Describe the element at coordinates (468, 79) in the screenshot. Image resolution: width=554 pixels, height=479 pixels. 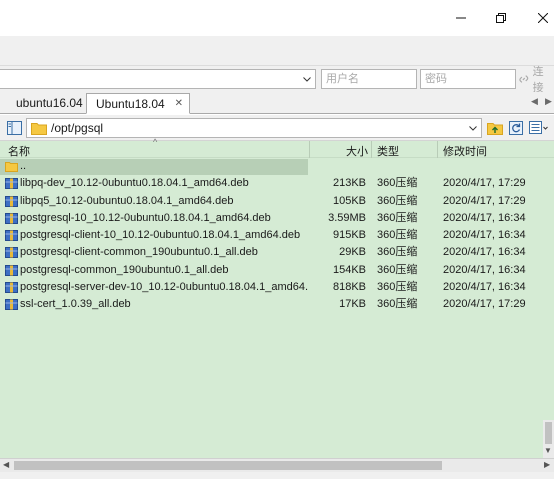
I see `password-input: 密码` at that location.